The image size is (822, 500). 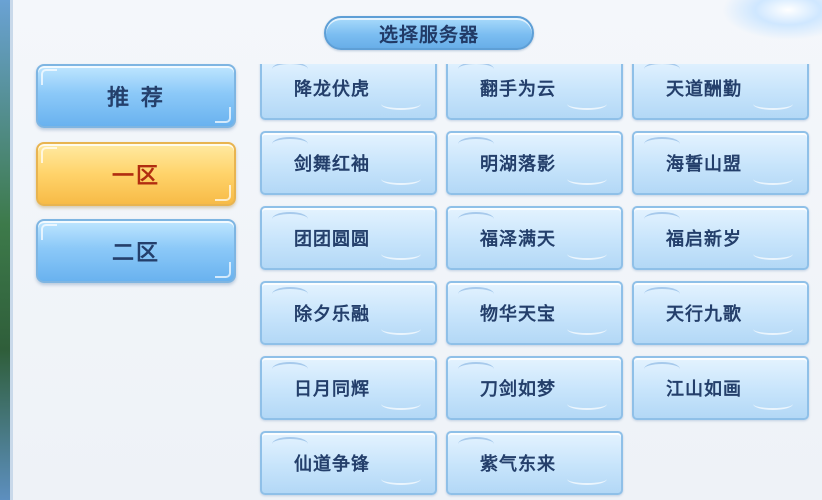 I want to click on corner-decoration, so click(x=772, y=20).